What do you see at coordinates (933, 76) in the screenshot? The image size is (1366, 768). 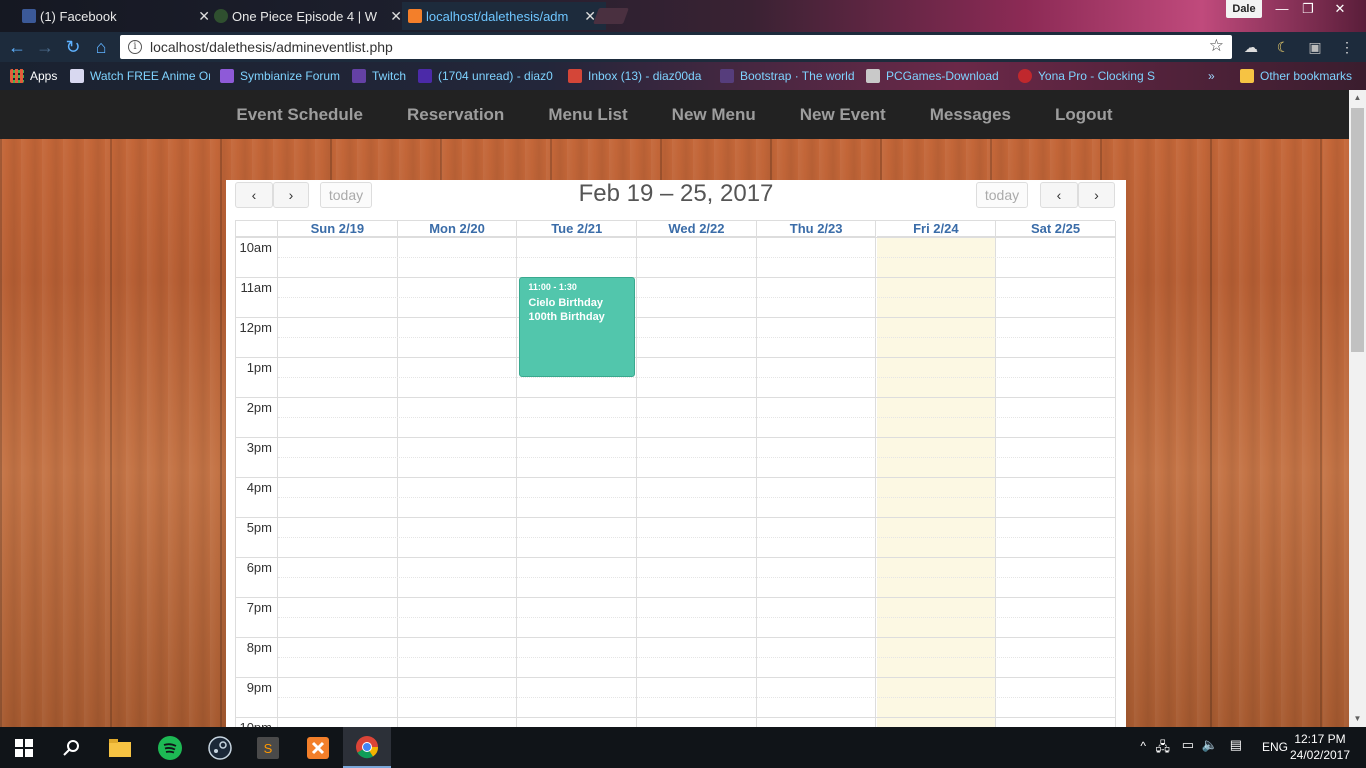 I see `bookmark-pcgames: PCGames-Download` at bounding box center [933, 76].